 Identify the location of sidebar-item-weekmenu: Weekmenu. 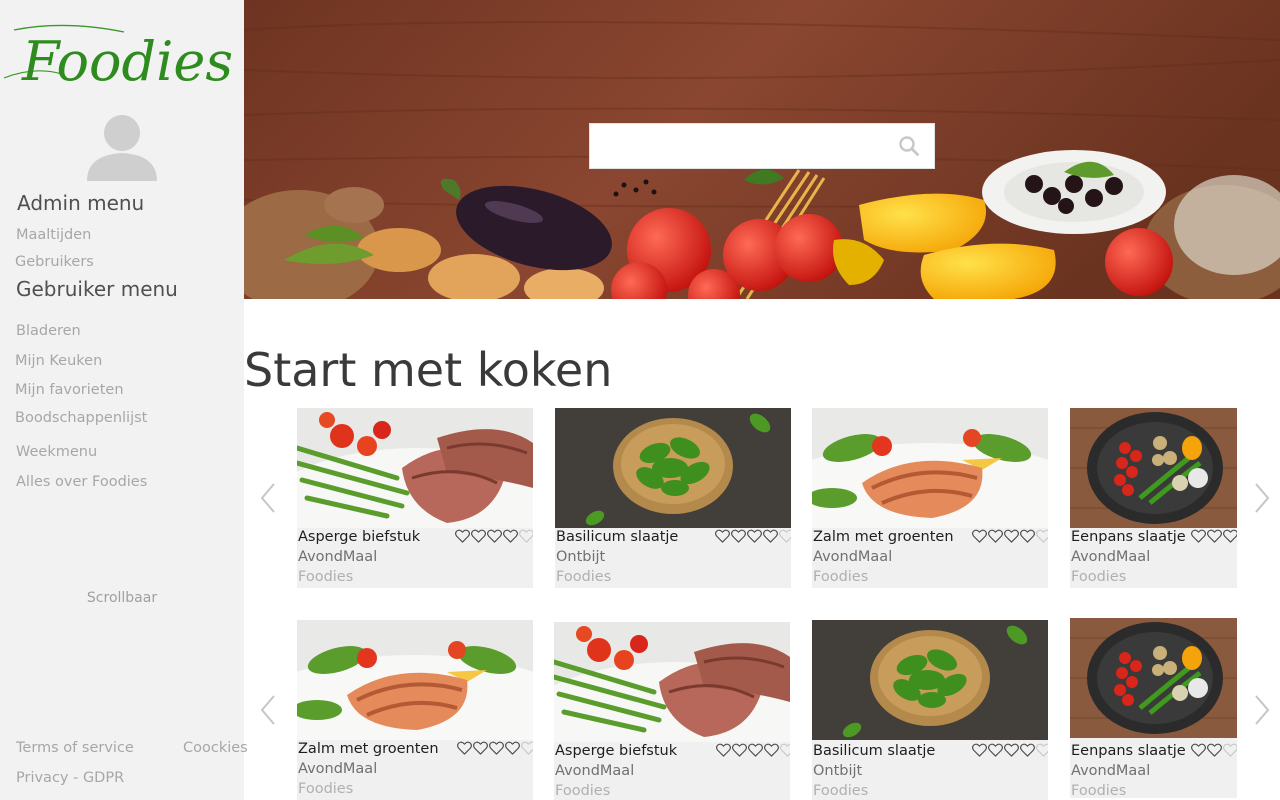
(56, 452).